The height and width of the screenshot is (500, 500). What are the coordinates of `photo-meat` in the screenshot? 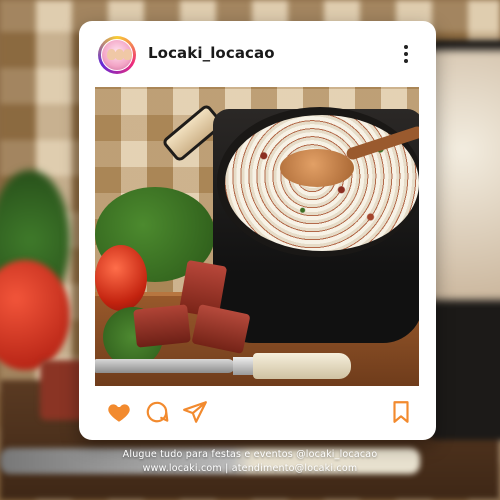 It's located at (162, 326).